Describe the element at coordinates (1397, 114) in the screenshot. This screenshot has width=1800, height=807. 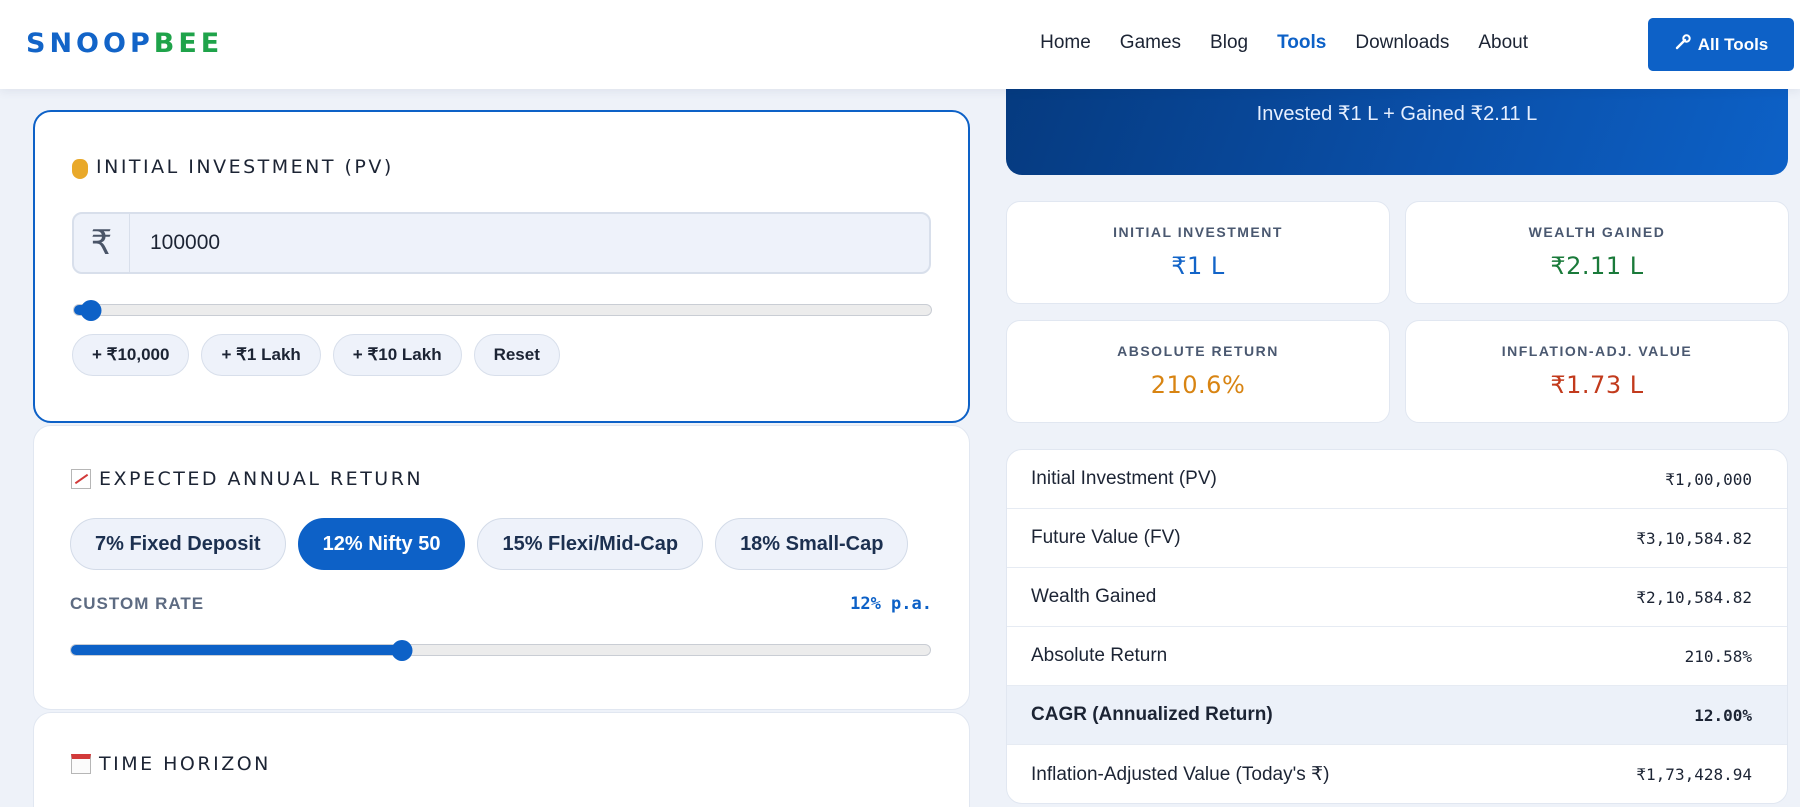
I see `hero-summary-text: Invested ₹1 L + Gained ₹2.11 L` at that location.